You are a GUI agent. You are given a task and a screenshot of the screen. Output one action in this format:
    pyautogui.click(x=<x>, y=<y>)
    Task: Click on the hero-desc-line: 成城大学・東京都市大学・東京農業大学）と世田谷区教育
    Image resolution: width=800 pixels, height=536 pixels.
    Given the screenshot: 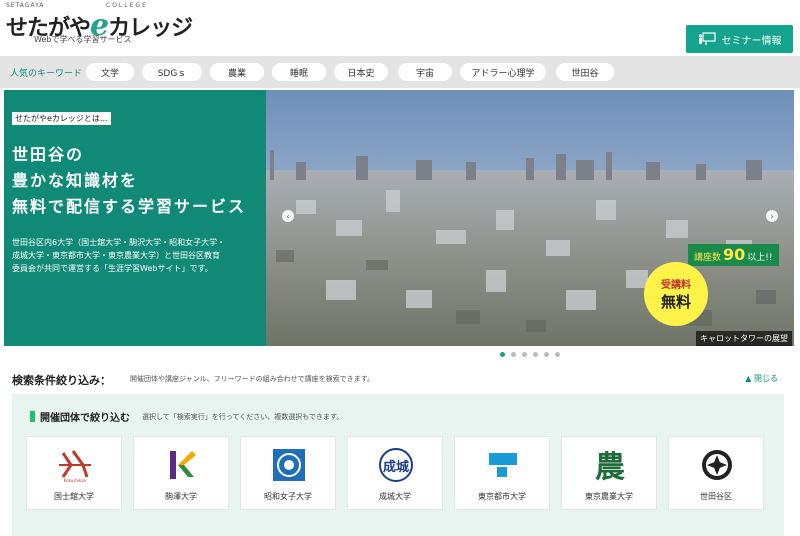 What is the action you would take?
    pyautogui.click(x=116, y=255)
    